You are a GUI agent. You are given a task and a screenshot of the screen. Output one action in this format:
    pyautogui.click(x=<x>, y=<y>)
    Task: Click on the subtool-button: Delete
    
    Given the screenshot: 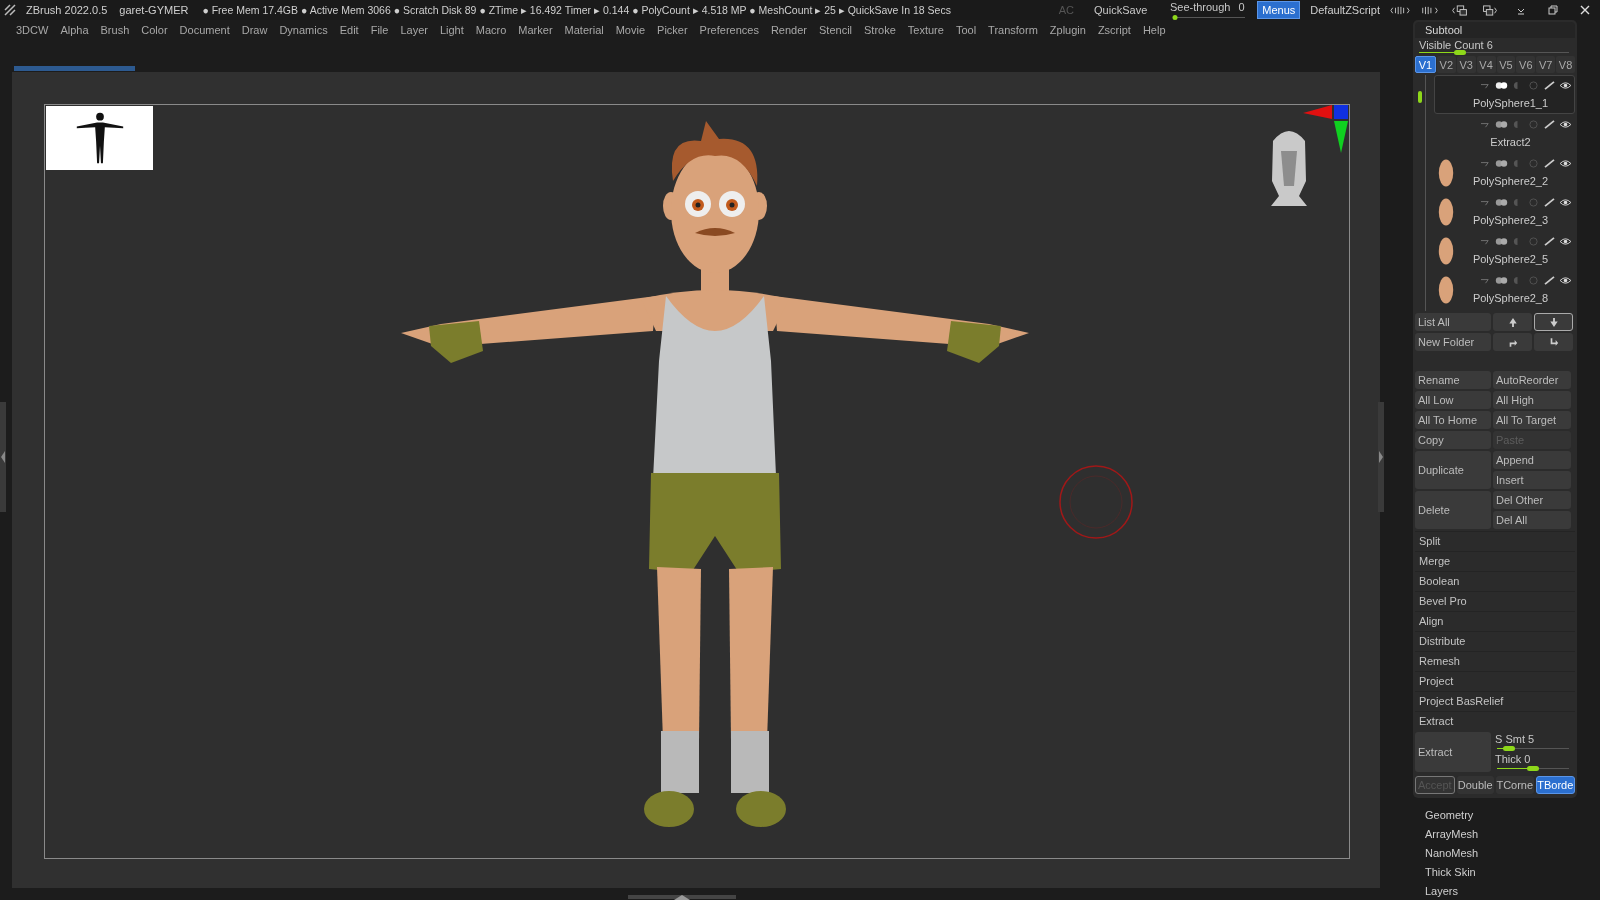 What is the action you would take?
    pyautogui.click(x=1453, y=510)
    